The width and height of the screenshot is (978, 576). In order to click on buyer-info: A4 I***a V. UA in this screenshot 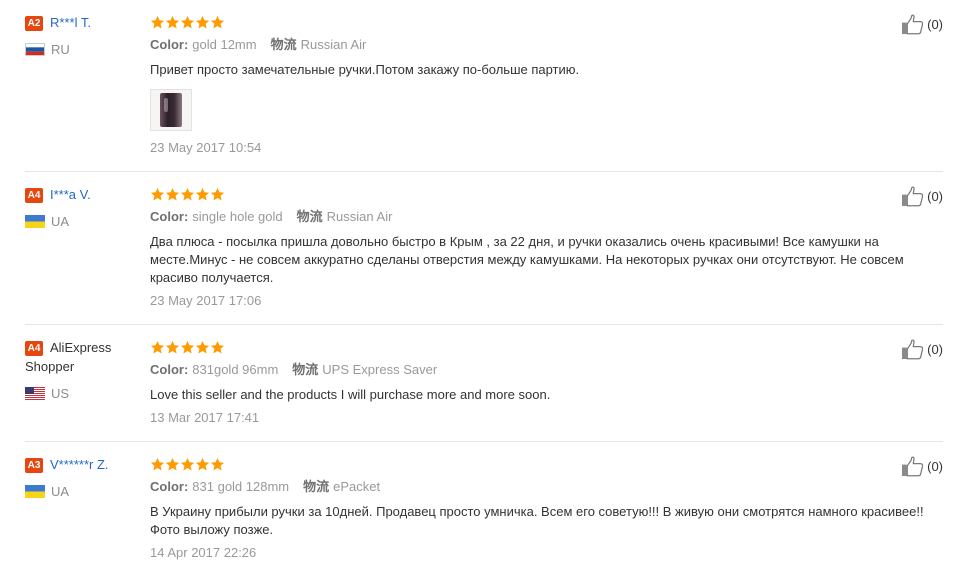, I will do `click(75, 207)`.